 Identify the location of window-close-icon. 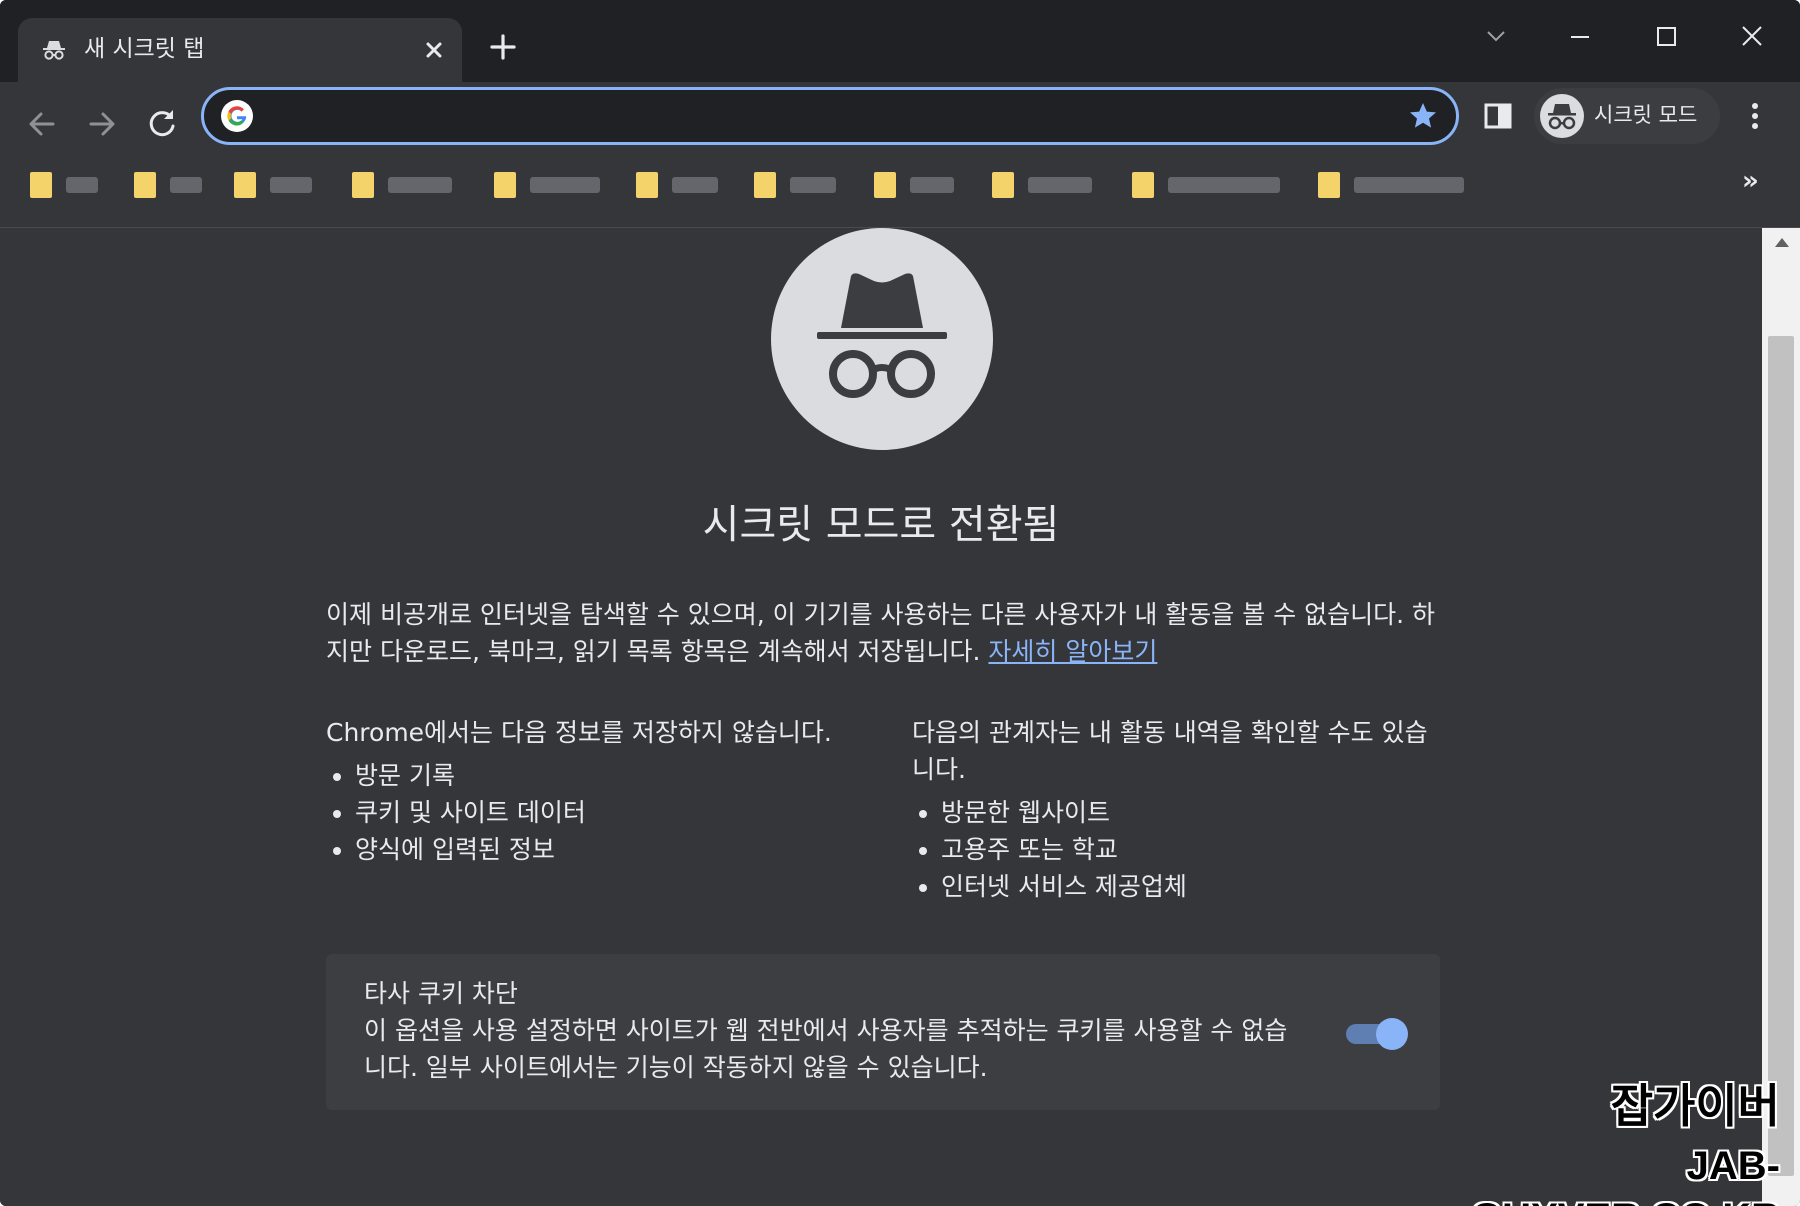
(1752, 36).